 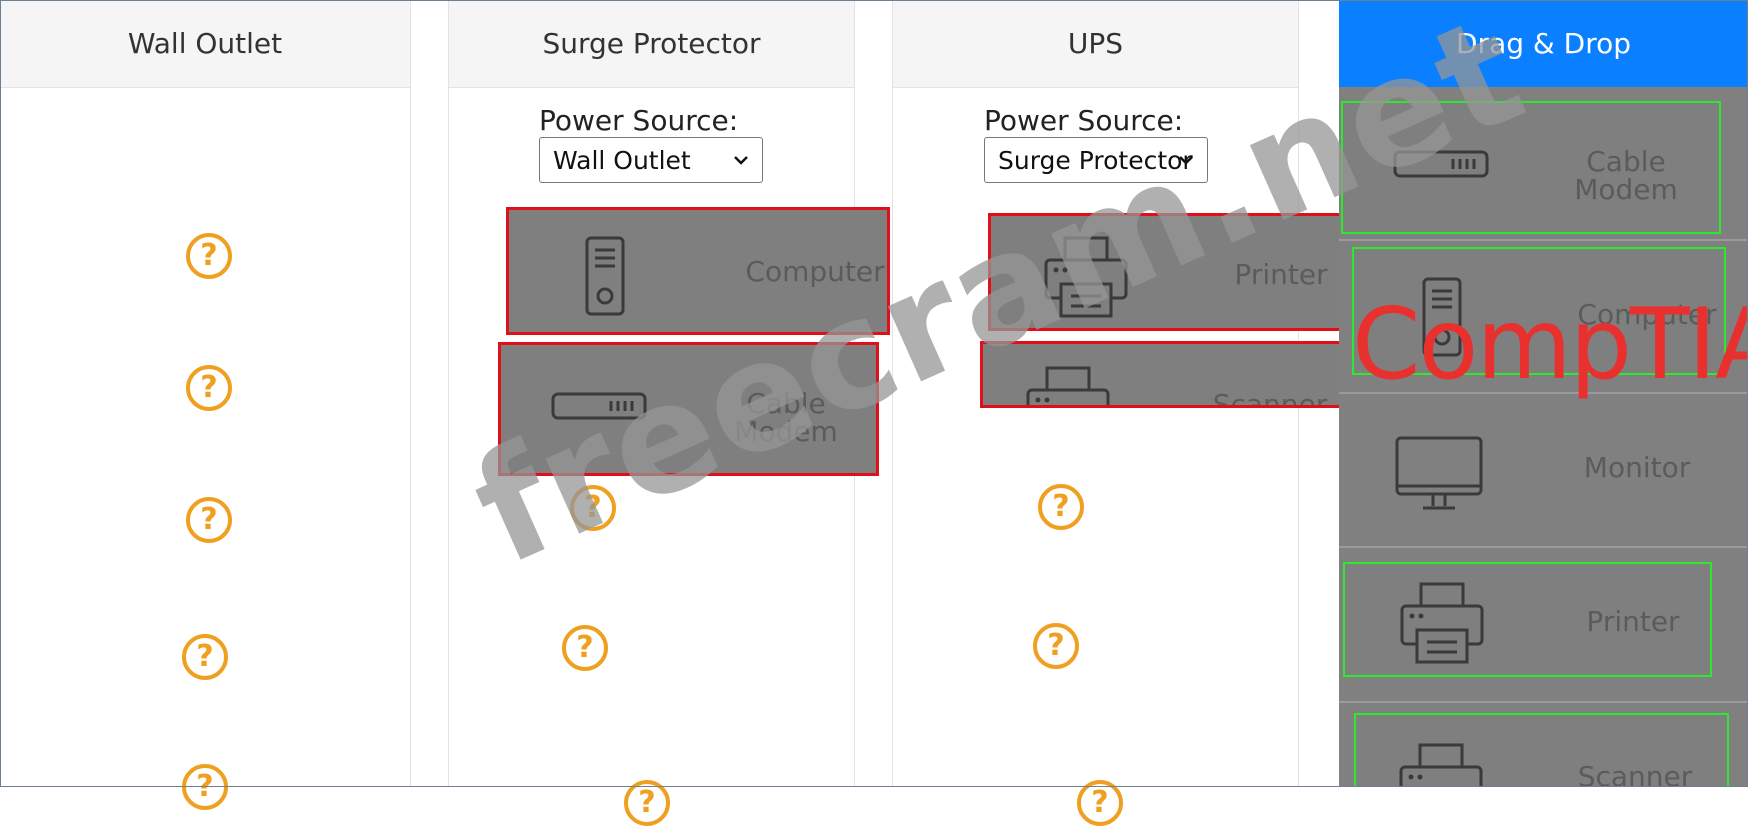 What do you see at coordinates (1539, 311) in the screenshot?
I see `drag-item-computer: Computer` at bounding box center [1539, 311].